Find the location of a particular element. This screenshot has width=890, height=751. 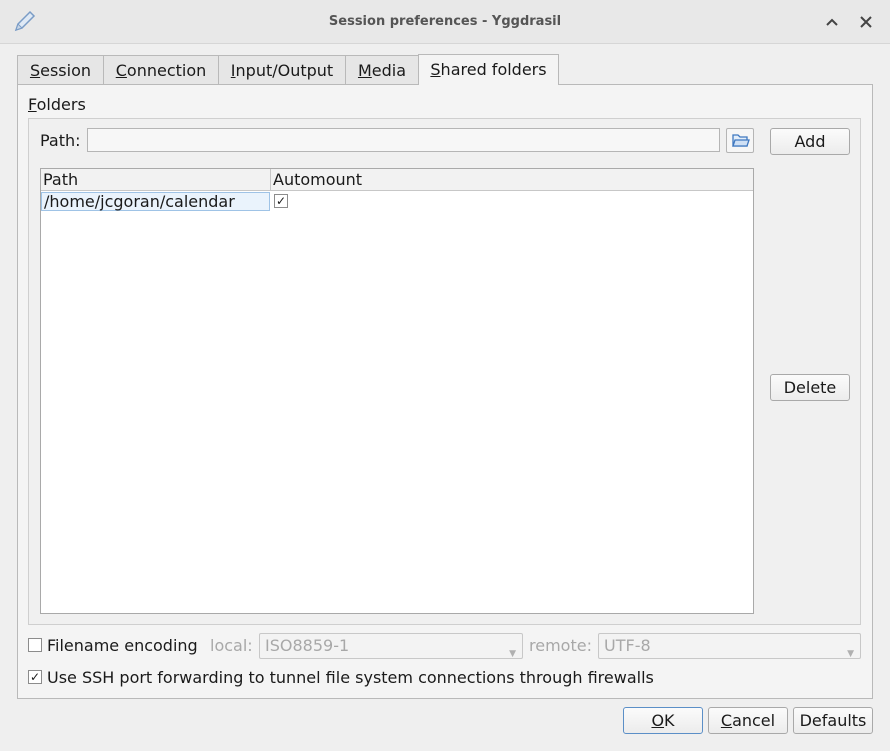

cancel-button: Cancel is located at coordinates (748, 720).